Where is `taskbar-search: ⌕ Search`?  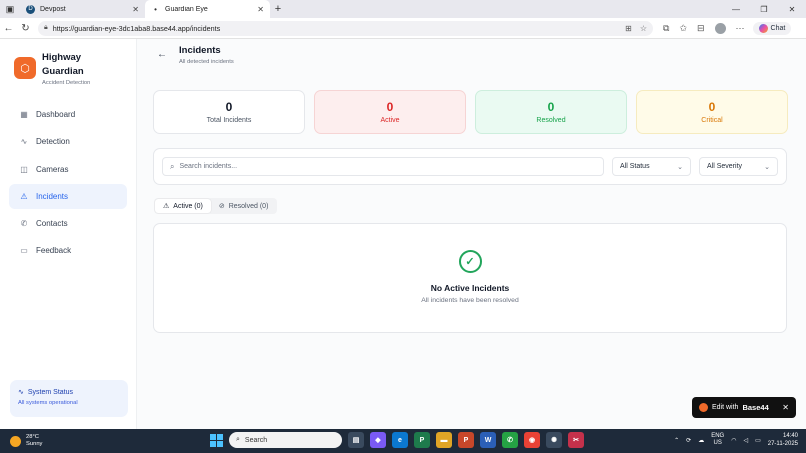
taskbar-search: ⌕ Search is located at coordinates (285, 440).